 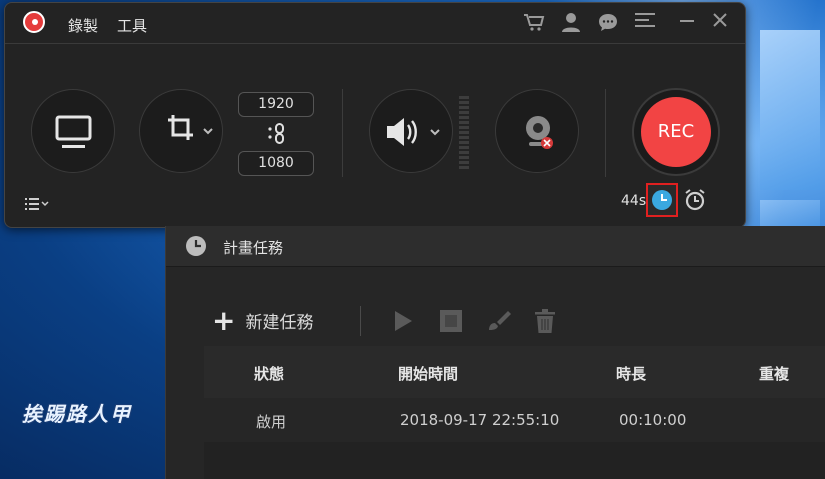 What do you see at coordinates (413, 132) in the screenshot?
I see `speaker-icon` at bounding box center [413, 132].